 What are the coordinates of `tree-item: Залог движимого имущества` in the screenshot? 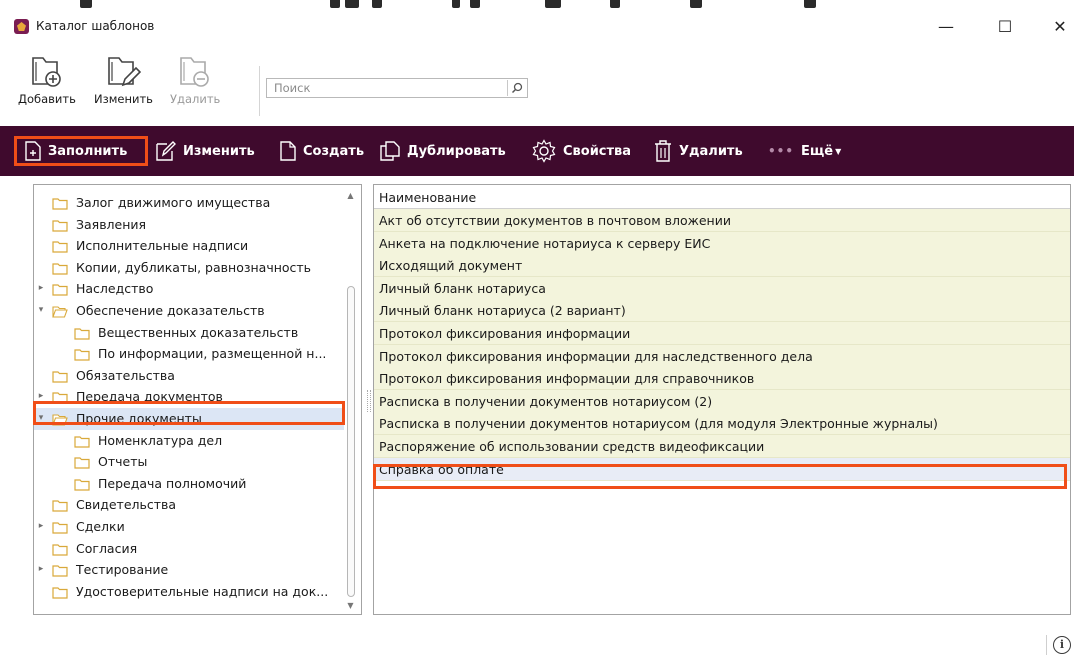 It's located at (189, 203).